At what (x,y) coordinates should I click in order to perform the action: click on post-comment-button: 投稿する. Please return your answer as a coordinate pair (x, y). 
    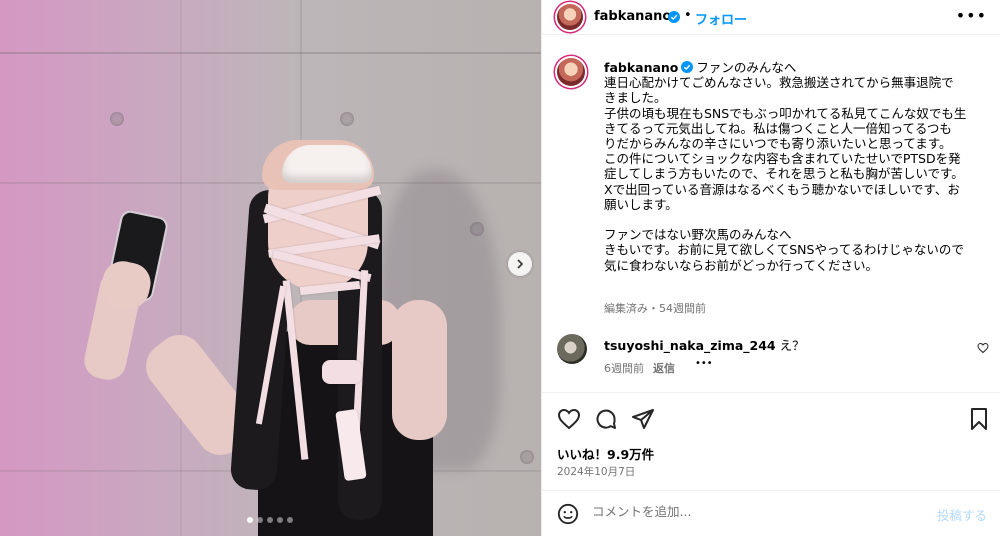
    Looking at the image, I should click on (962, 514).